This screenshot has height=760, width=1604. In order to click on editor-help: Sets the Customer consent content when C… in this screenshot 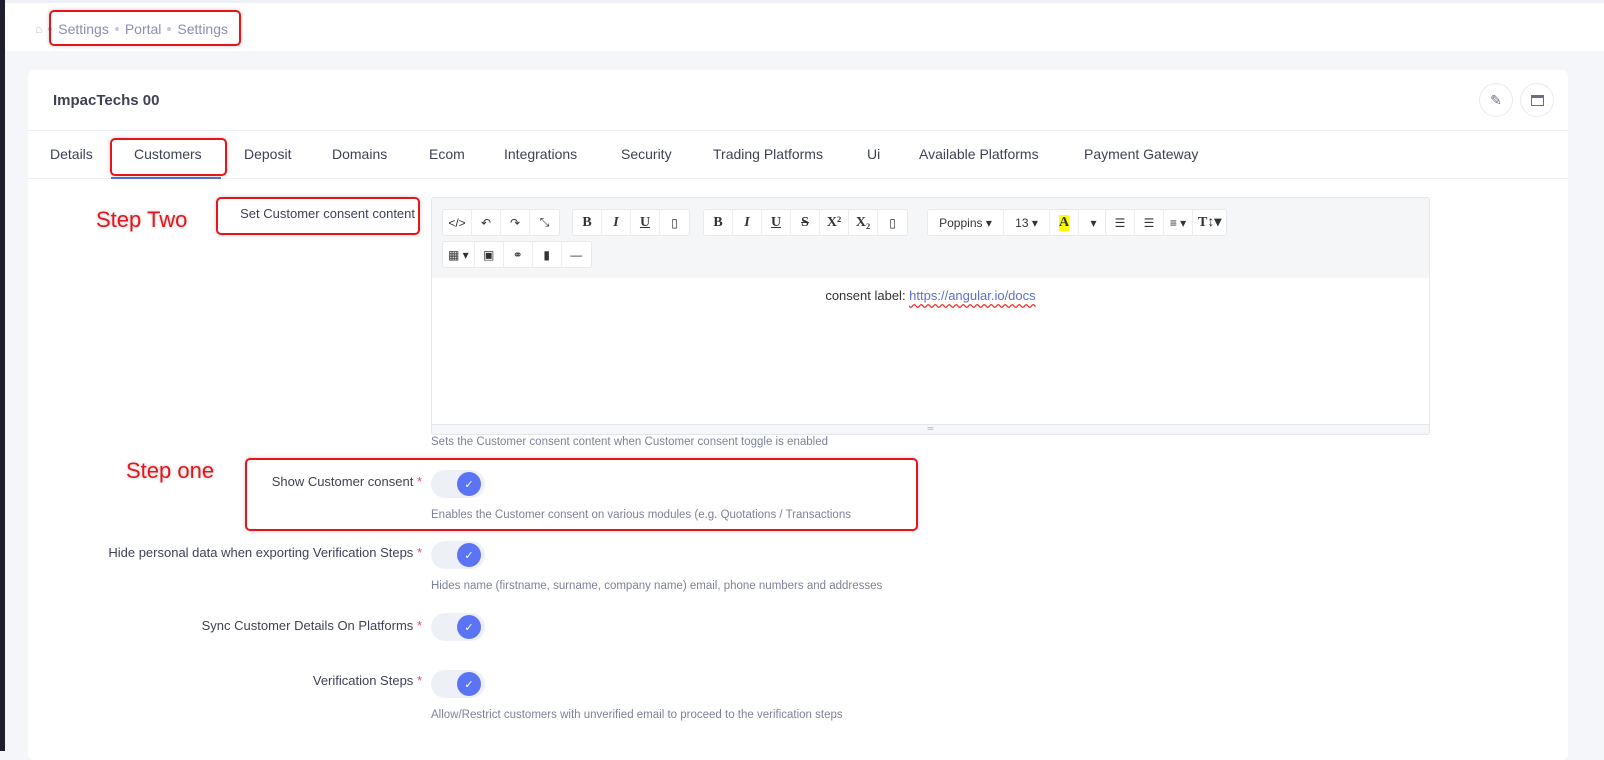, I will do `click(629, 442)`.